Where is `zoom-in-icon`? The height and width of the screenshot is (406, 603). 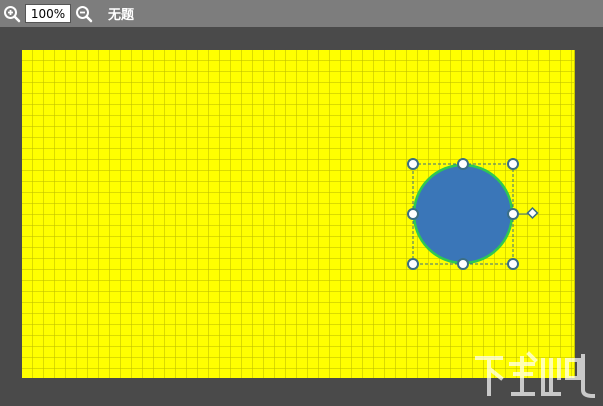 zoom-in-icon is located at coordinates (12, 13).